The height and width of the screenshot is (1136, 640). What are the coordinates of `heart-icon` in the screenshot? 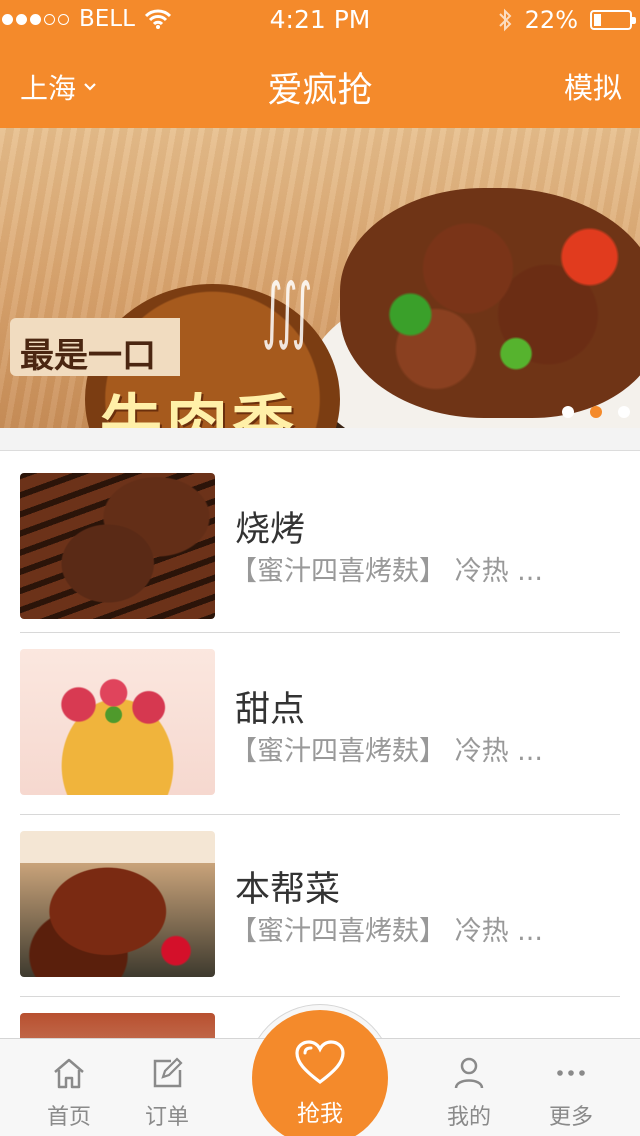 It's located at (320, 1062).